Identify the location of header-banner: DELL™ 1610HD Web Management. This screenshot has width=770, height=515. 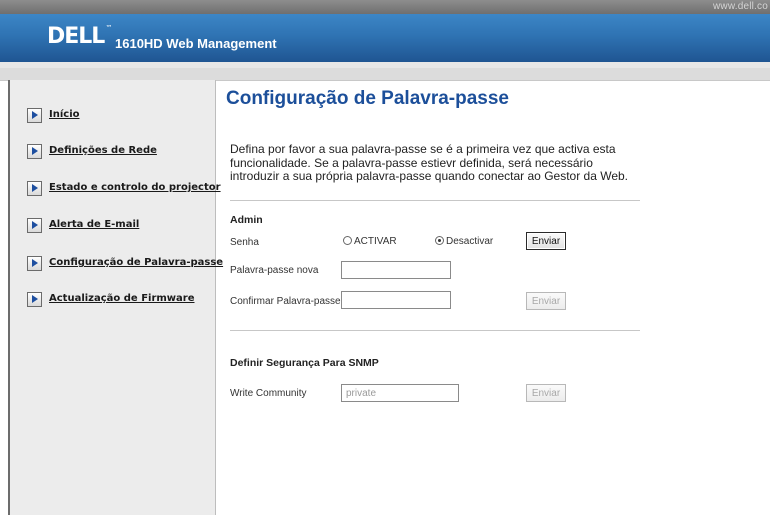
(385, 38).